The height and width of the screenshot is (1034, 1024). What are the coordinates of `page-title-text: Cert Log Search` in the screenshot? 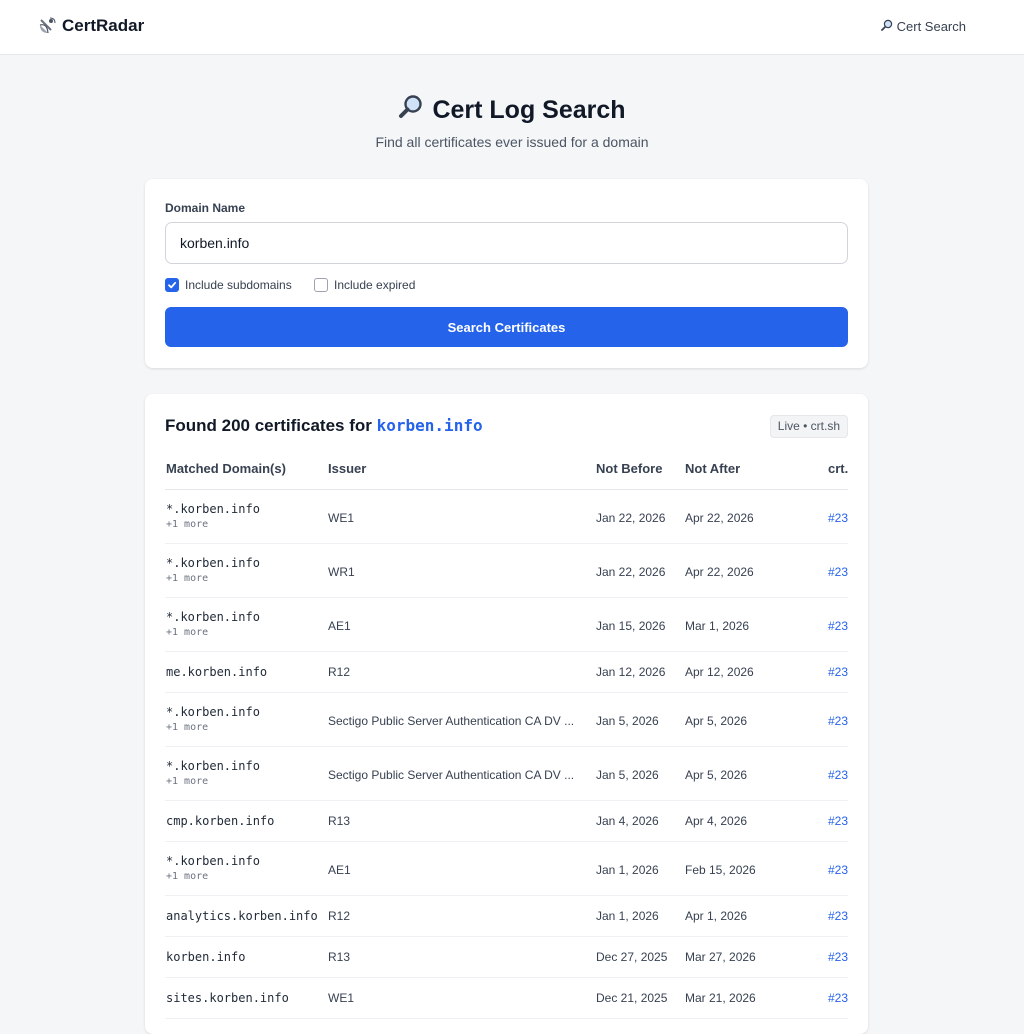 It's located at (529, 110).